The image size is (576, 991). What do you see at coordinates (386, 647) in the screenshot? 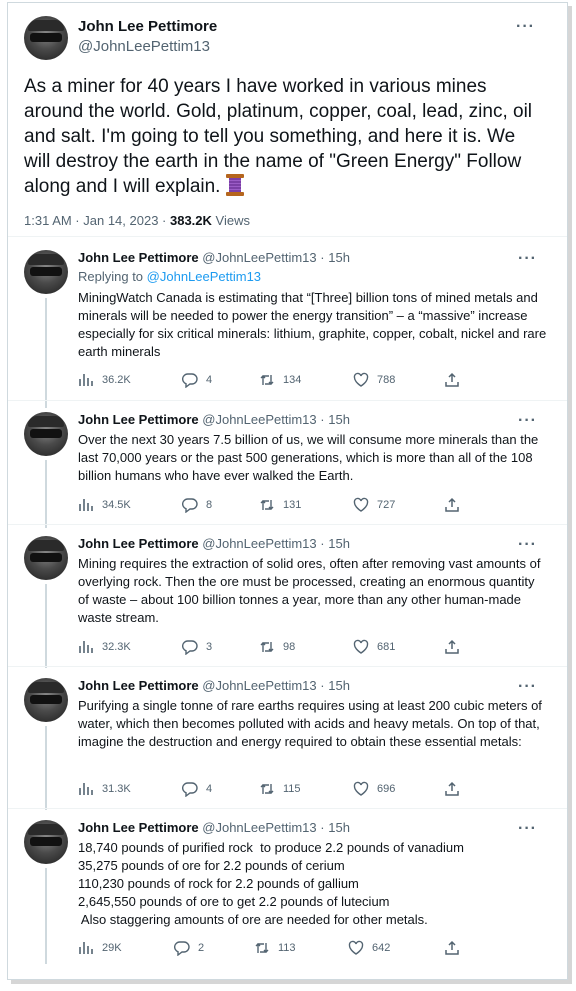
I see `like-count: 681` at bounding box center [386, 647].